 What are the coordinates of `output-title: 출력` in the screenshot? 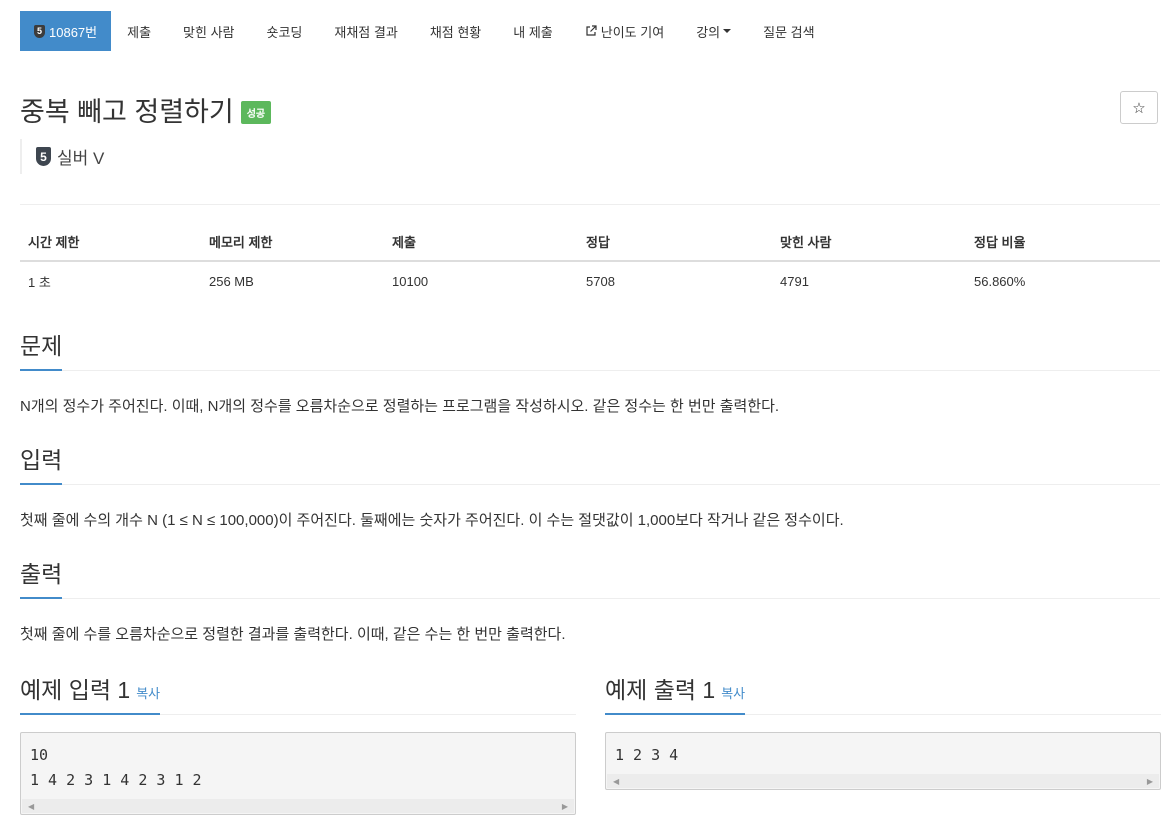 It's located at (41, 577).